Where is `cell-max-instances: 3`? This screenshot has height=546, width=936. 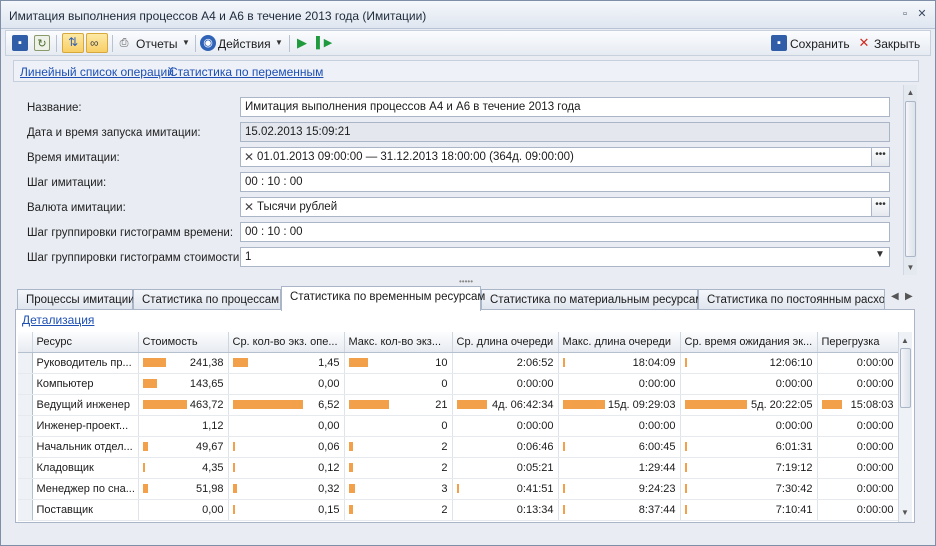
cell-max-instances: 3 is located at coordinates (398, 489).